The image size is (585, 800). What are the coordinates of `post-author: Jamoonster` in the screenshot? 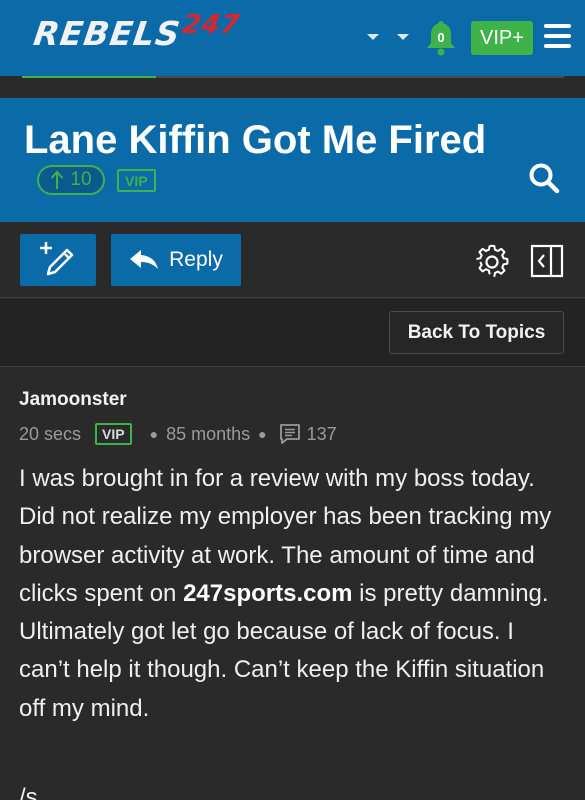 It's located at (73, 400).